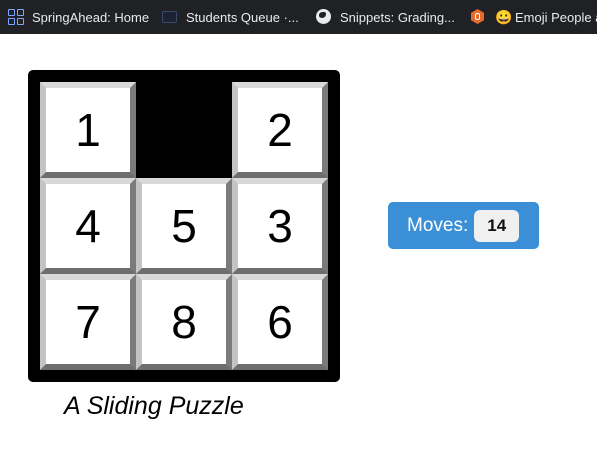 The image size is (597, 458). I want to click on tile-number: 1, so click(88, 130).